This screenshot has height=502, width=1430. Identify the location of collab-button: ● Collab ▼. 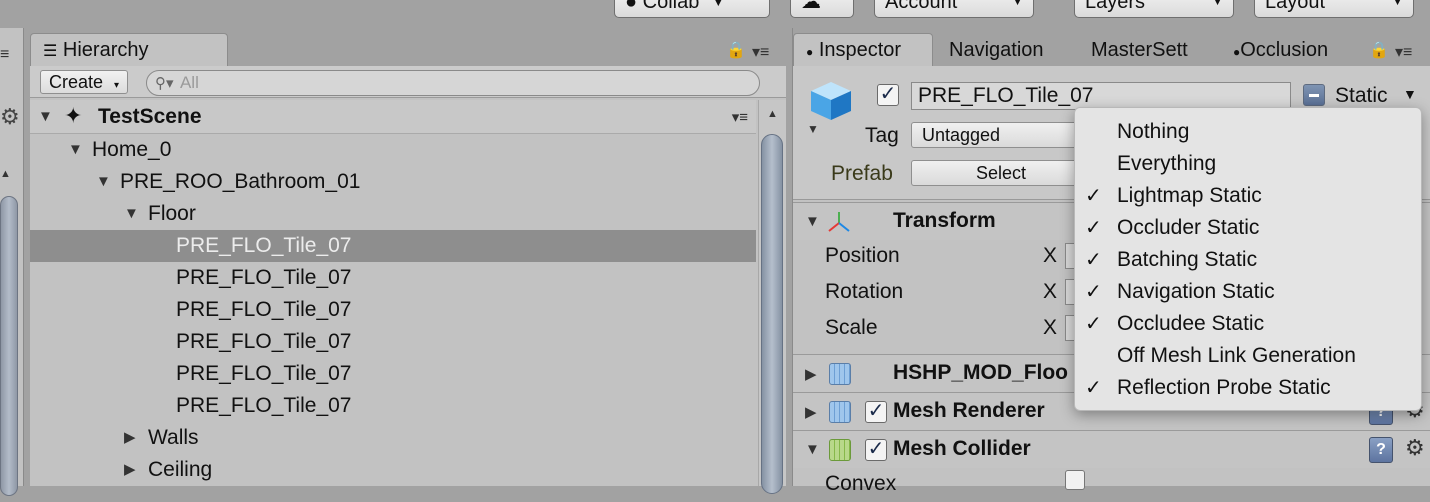
(692, 9).